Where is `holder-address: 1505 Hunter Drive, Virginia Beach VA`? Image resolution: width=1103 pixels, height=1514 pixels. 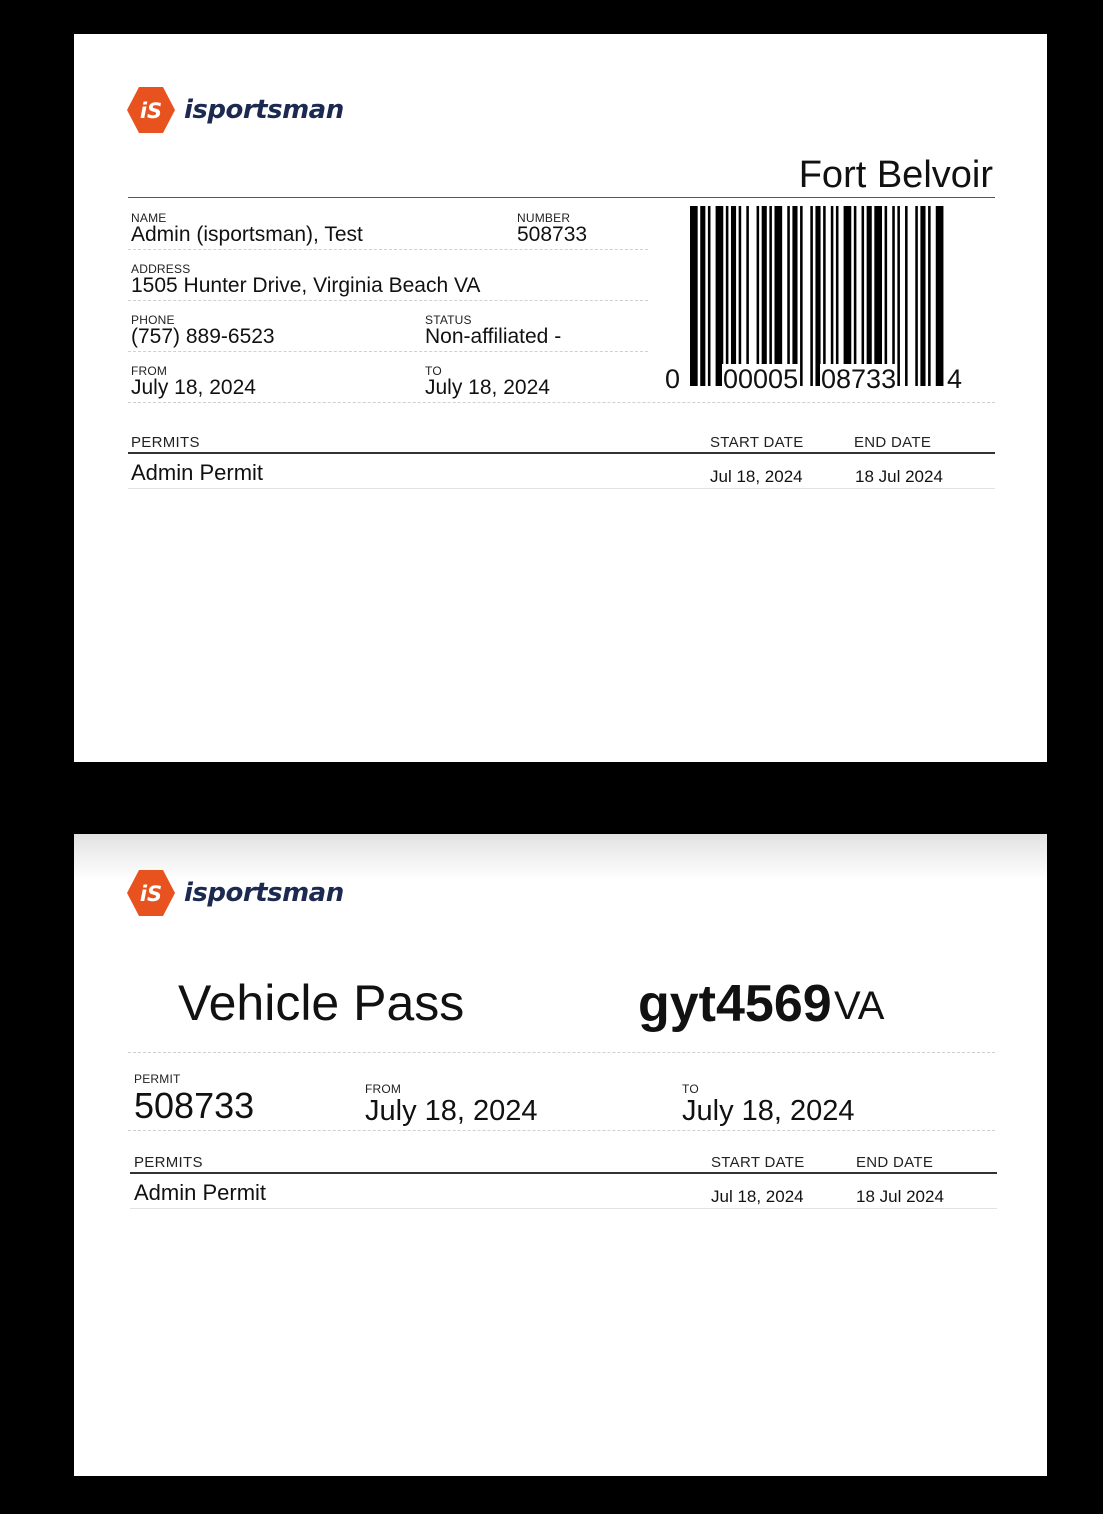 holder-address: 1505 Hunter Drive, Virginia Beach VA is located at coordinates (306, 285).